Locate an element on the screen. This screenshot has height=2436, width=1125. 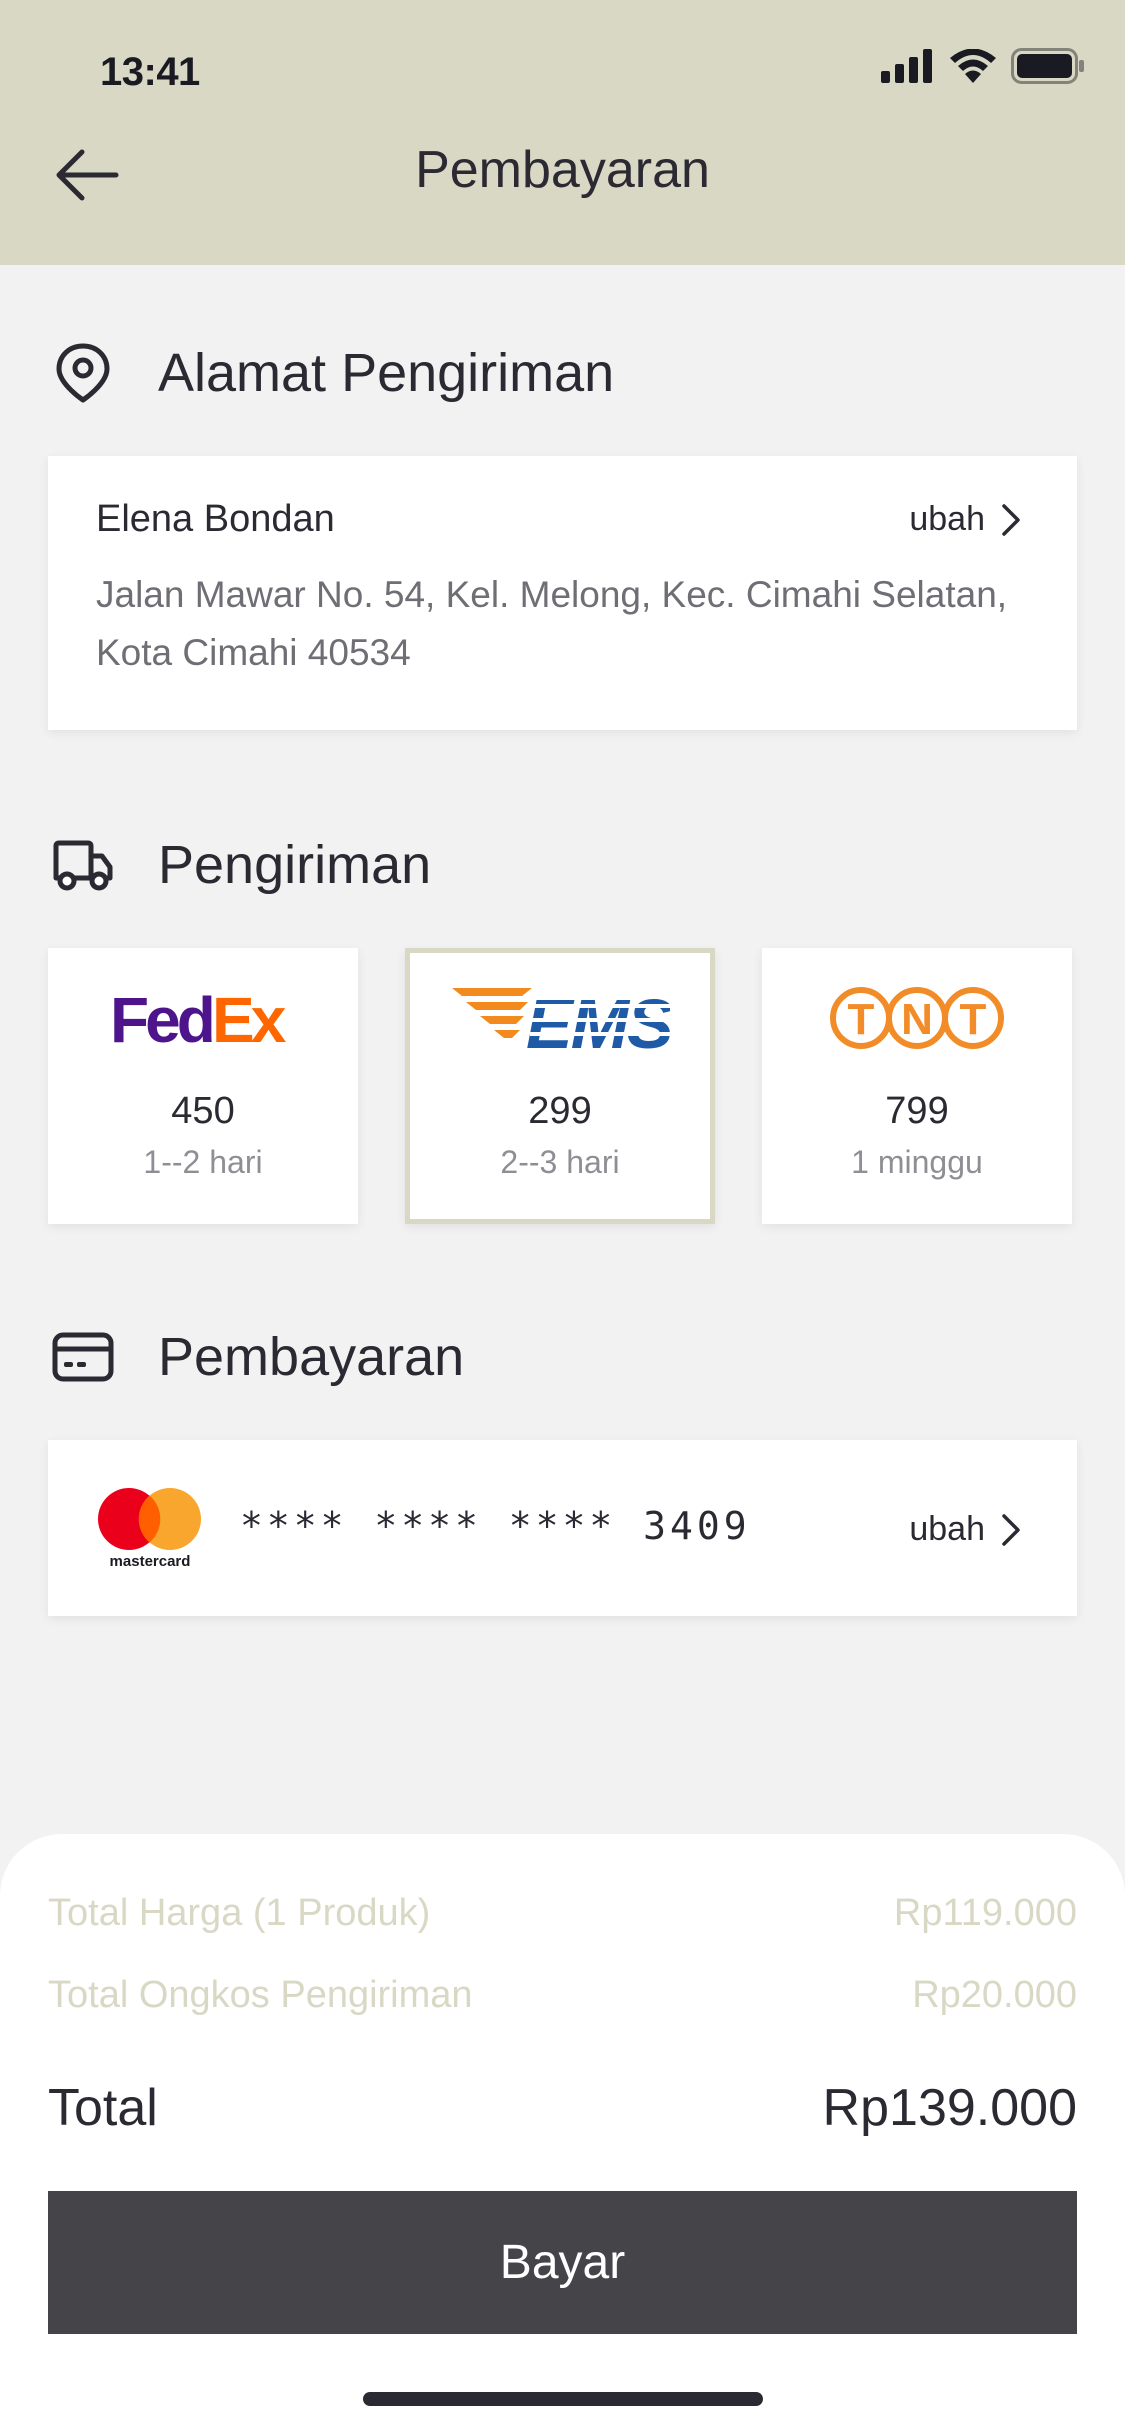
total-price-value: Rp119.000 is located at coordinates (985, 1913).